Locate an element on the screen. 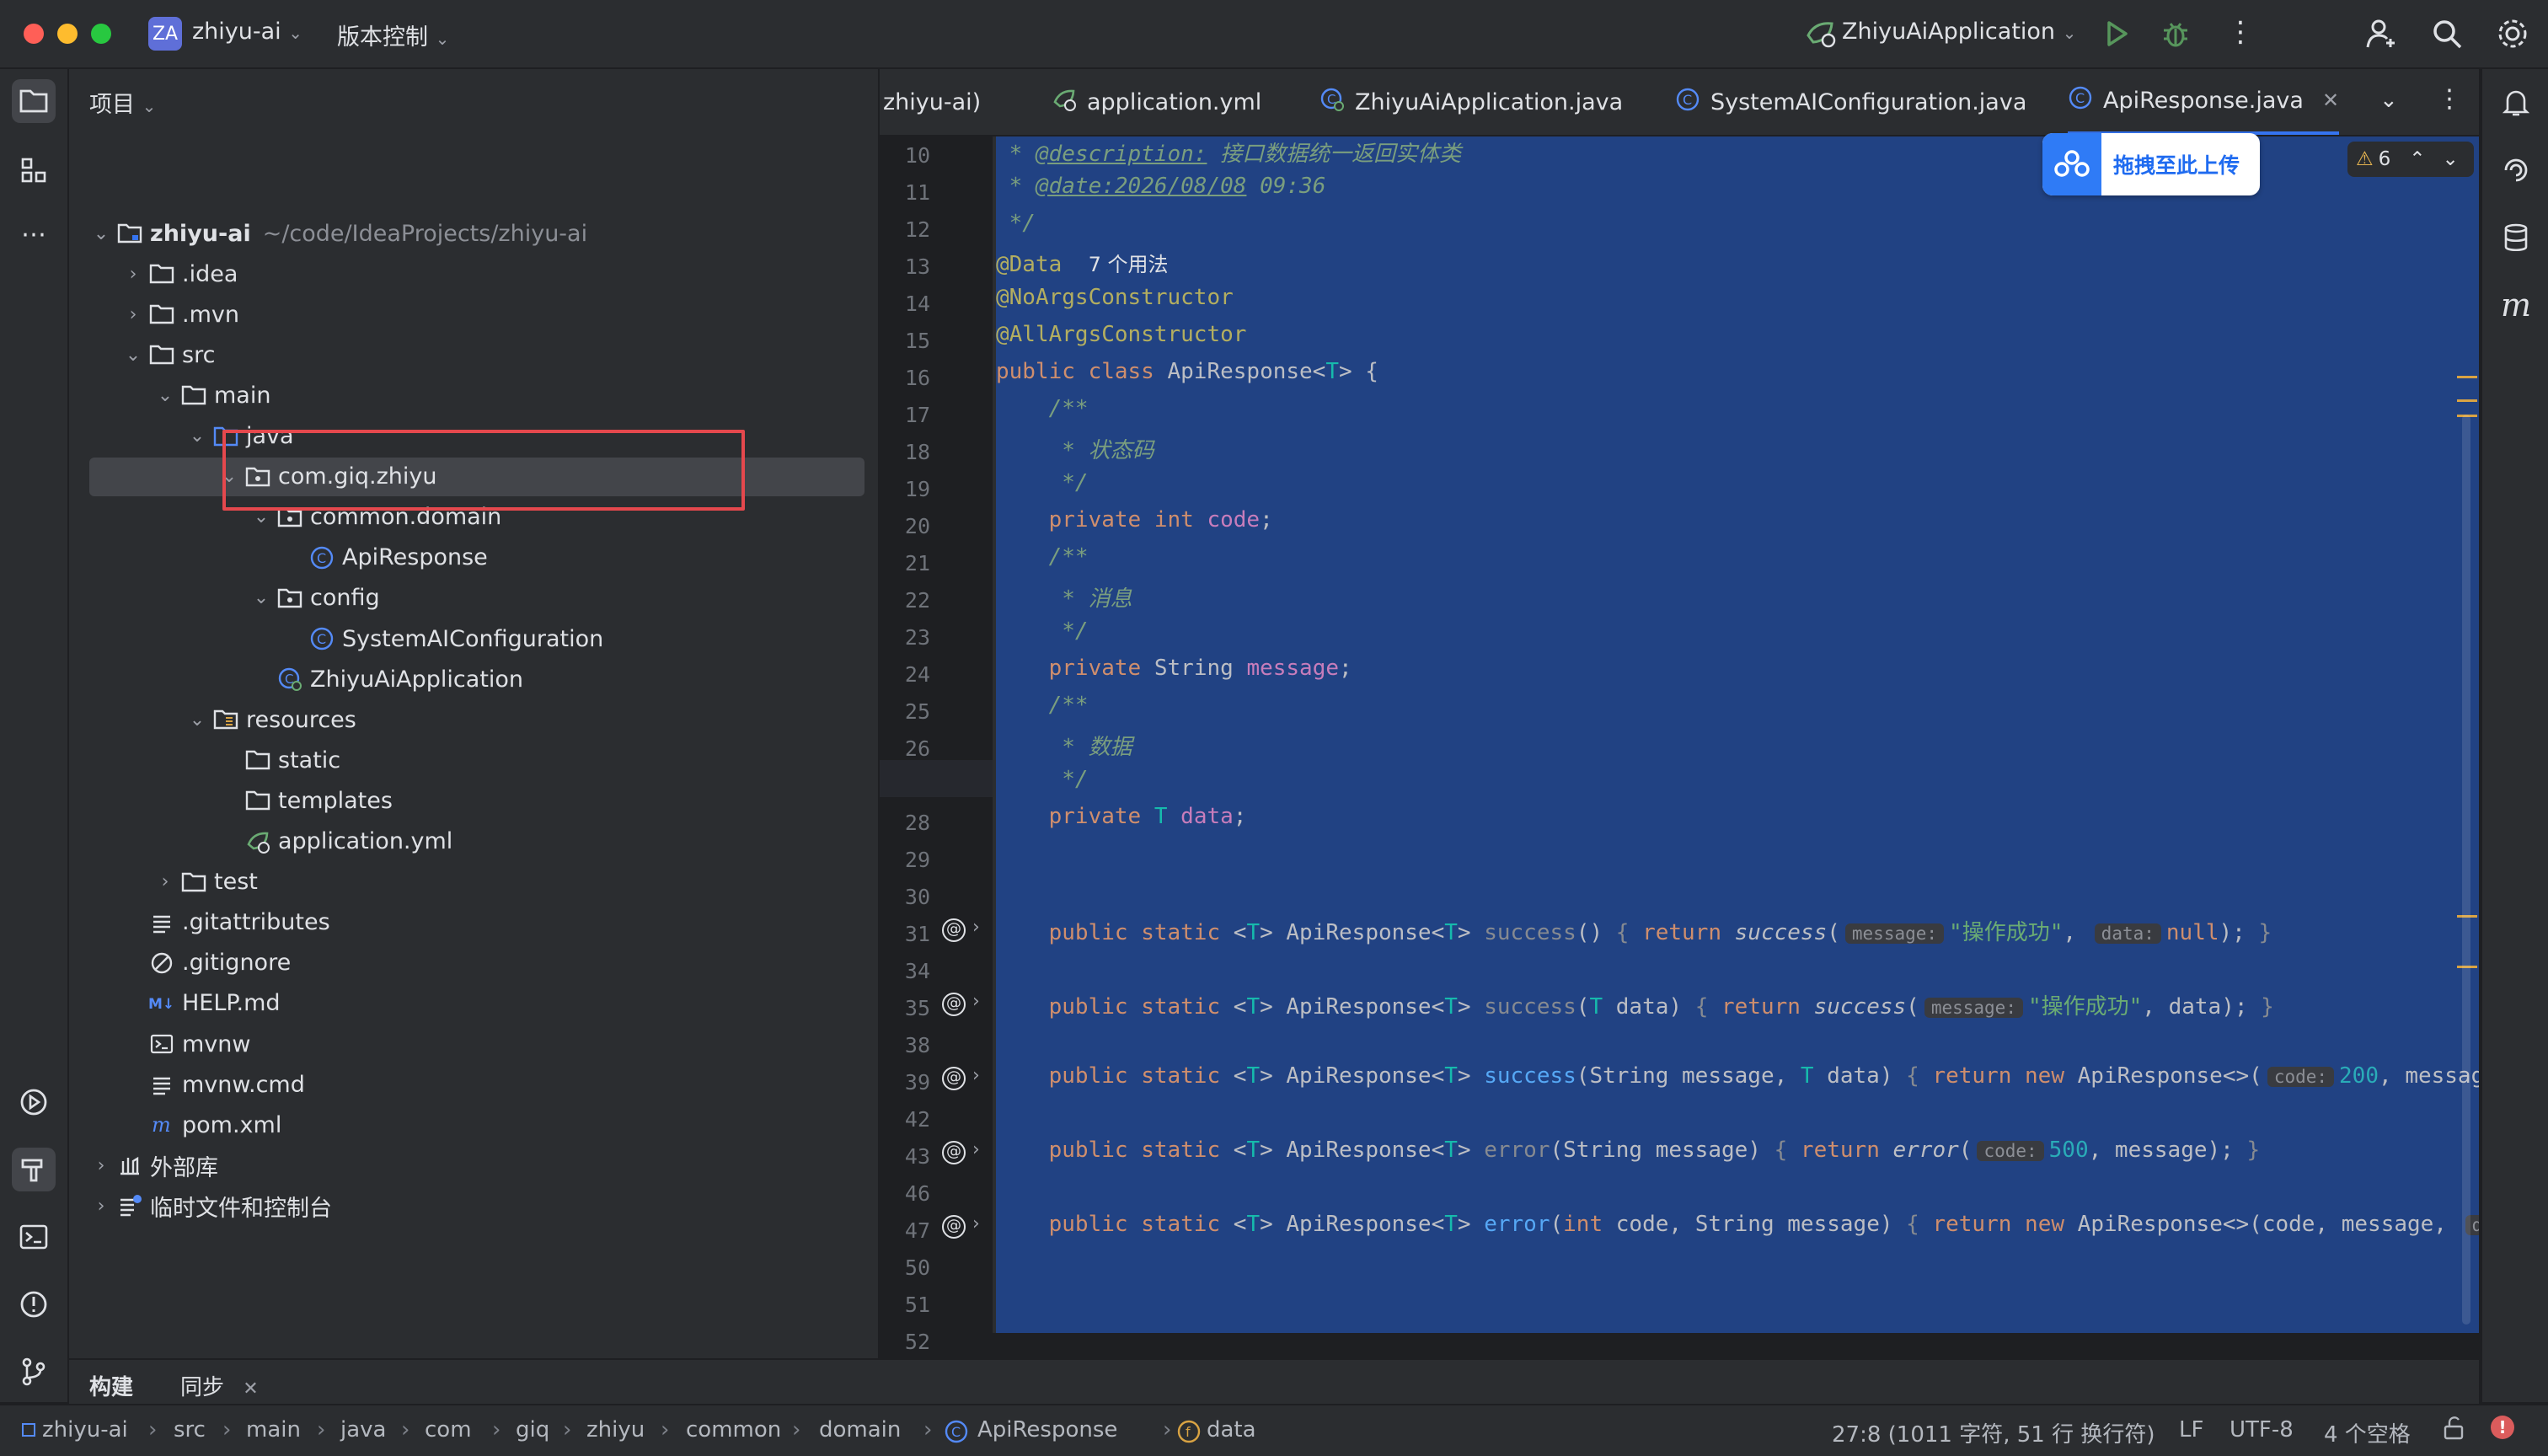 This screenshot has height=1456, width=2548. tree-item-test: › test is located at coordinates (473, 882).